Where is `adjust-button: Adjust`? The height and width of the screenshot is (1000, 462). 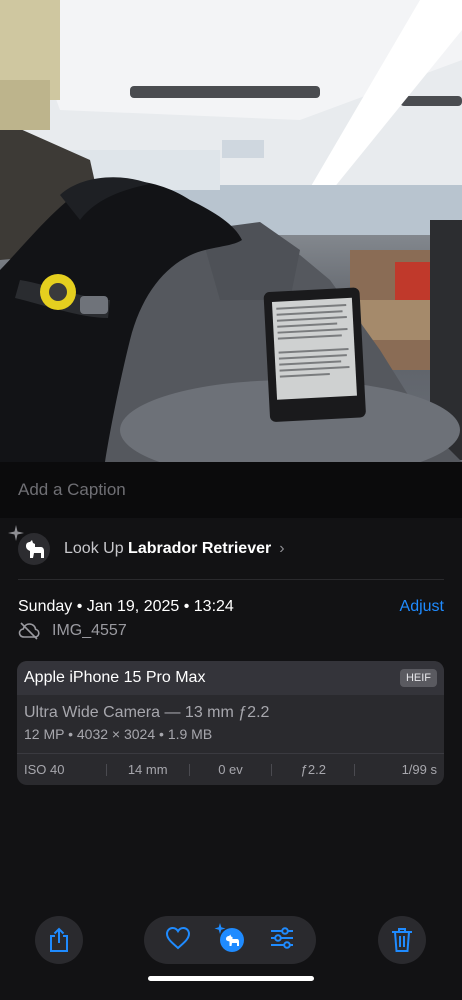 adjust-button: Adjust is located at coordinates (422, 607).